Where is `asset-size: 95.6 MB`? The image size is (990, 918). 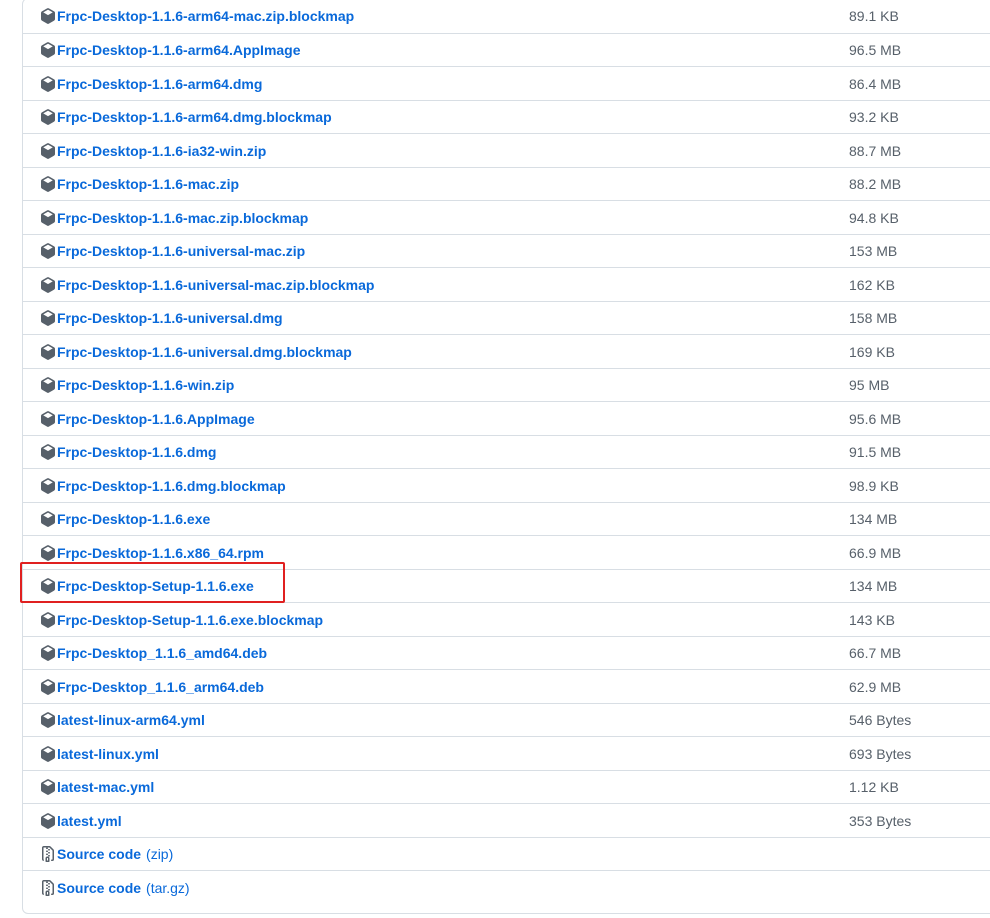 asset-size: 95.6 MB is located at coordinates (875, 418).